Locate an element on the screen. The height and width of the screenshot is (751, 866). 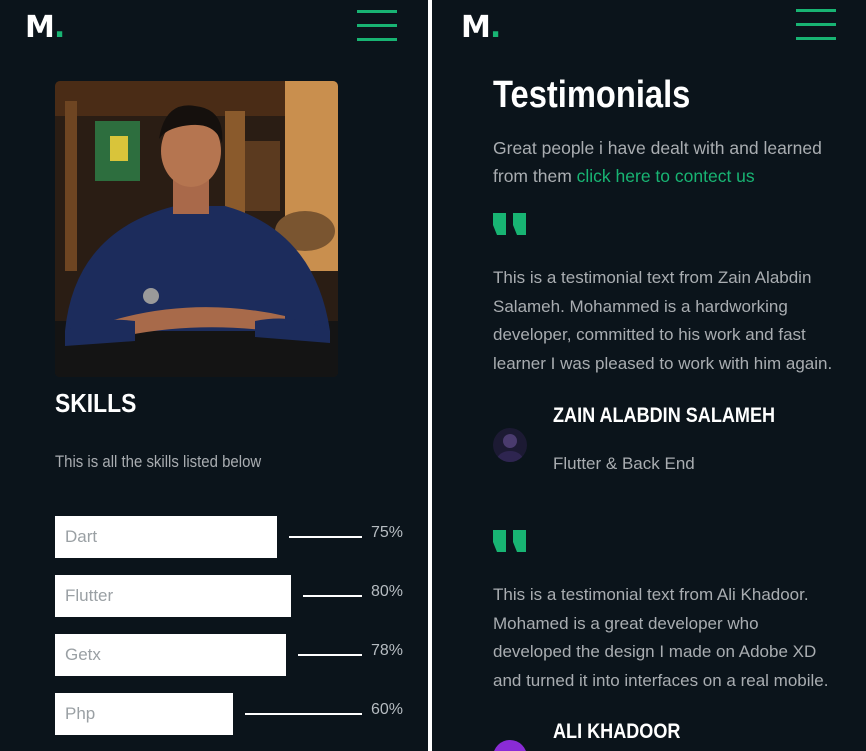
skill-name-box: Dart is located at coordinates (166, 537).